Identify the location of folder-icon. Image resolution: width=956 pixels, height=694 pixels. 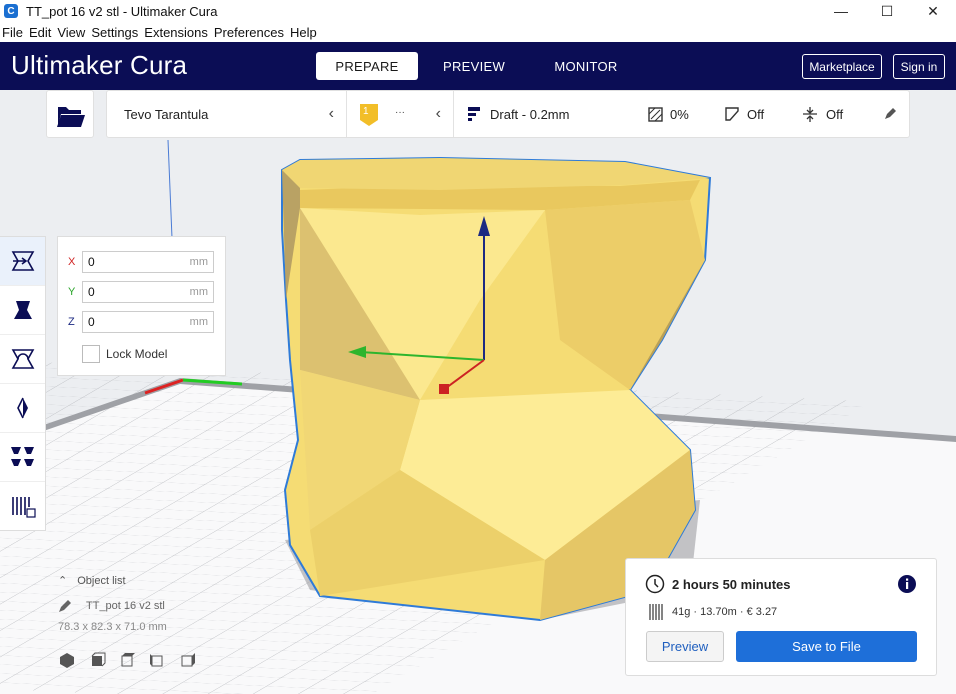
(71, 117).